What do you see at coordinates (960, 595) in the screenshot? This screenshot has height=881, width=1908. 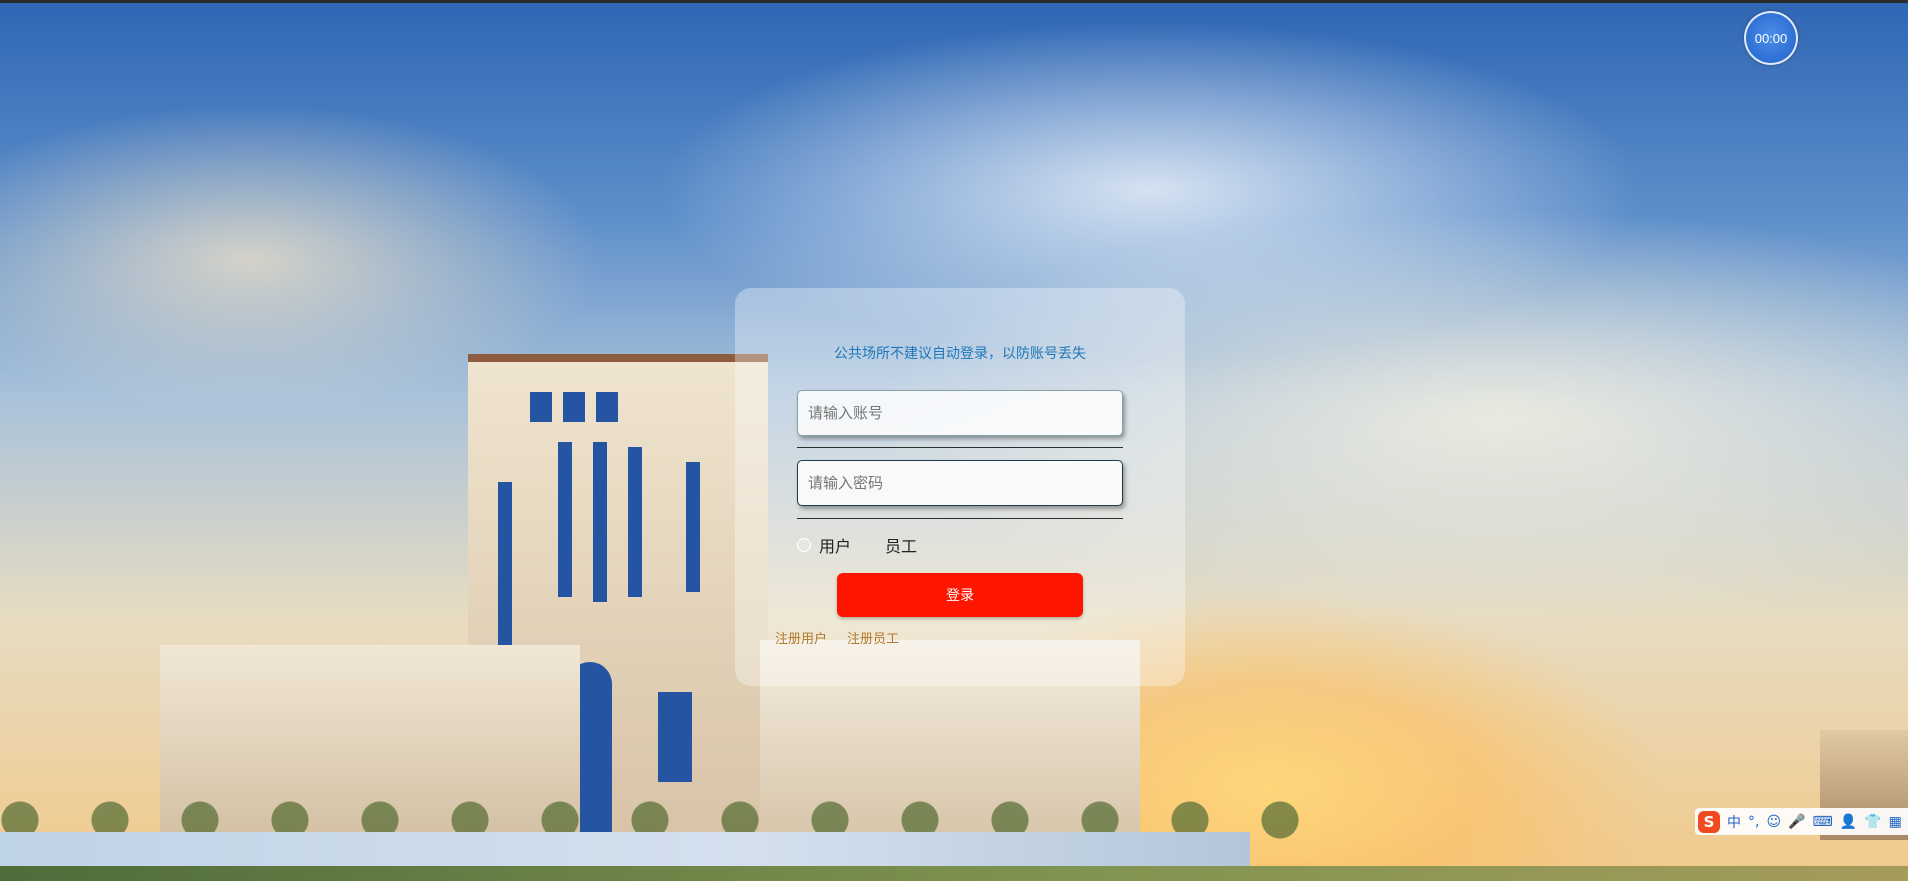 I see `login-button: 登录` at bounding box center [960, 595].